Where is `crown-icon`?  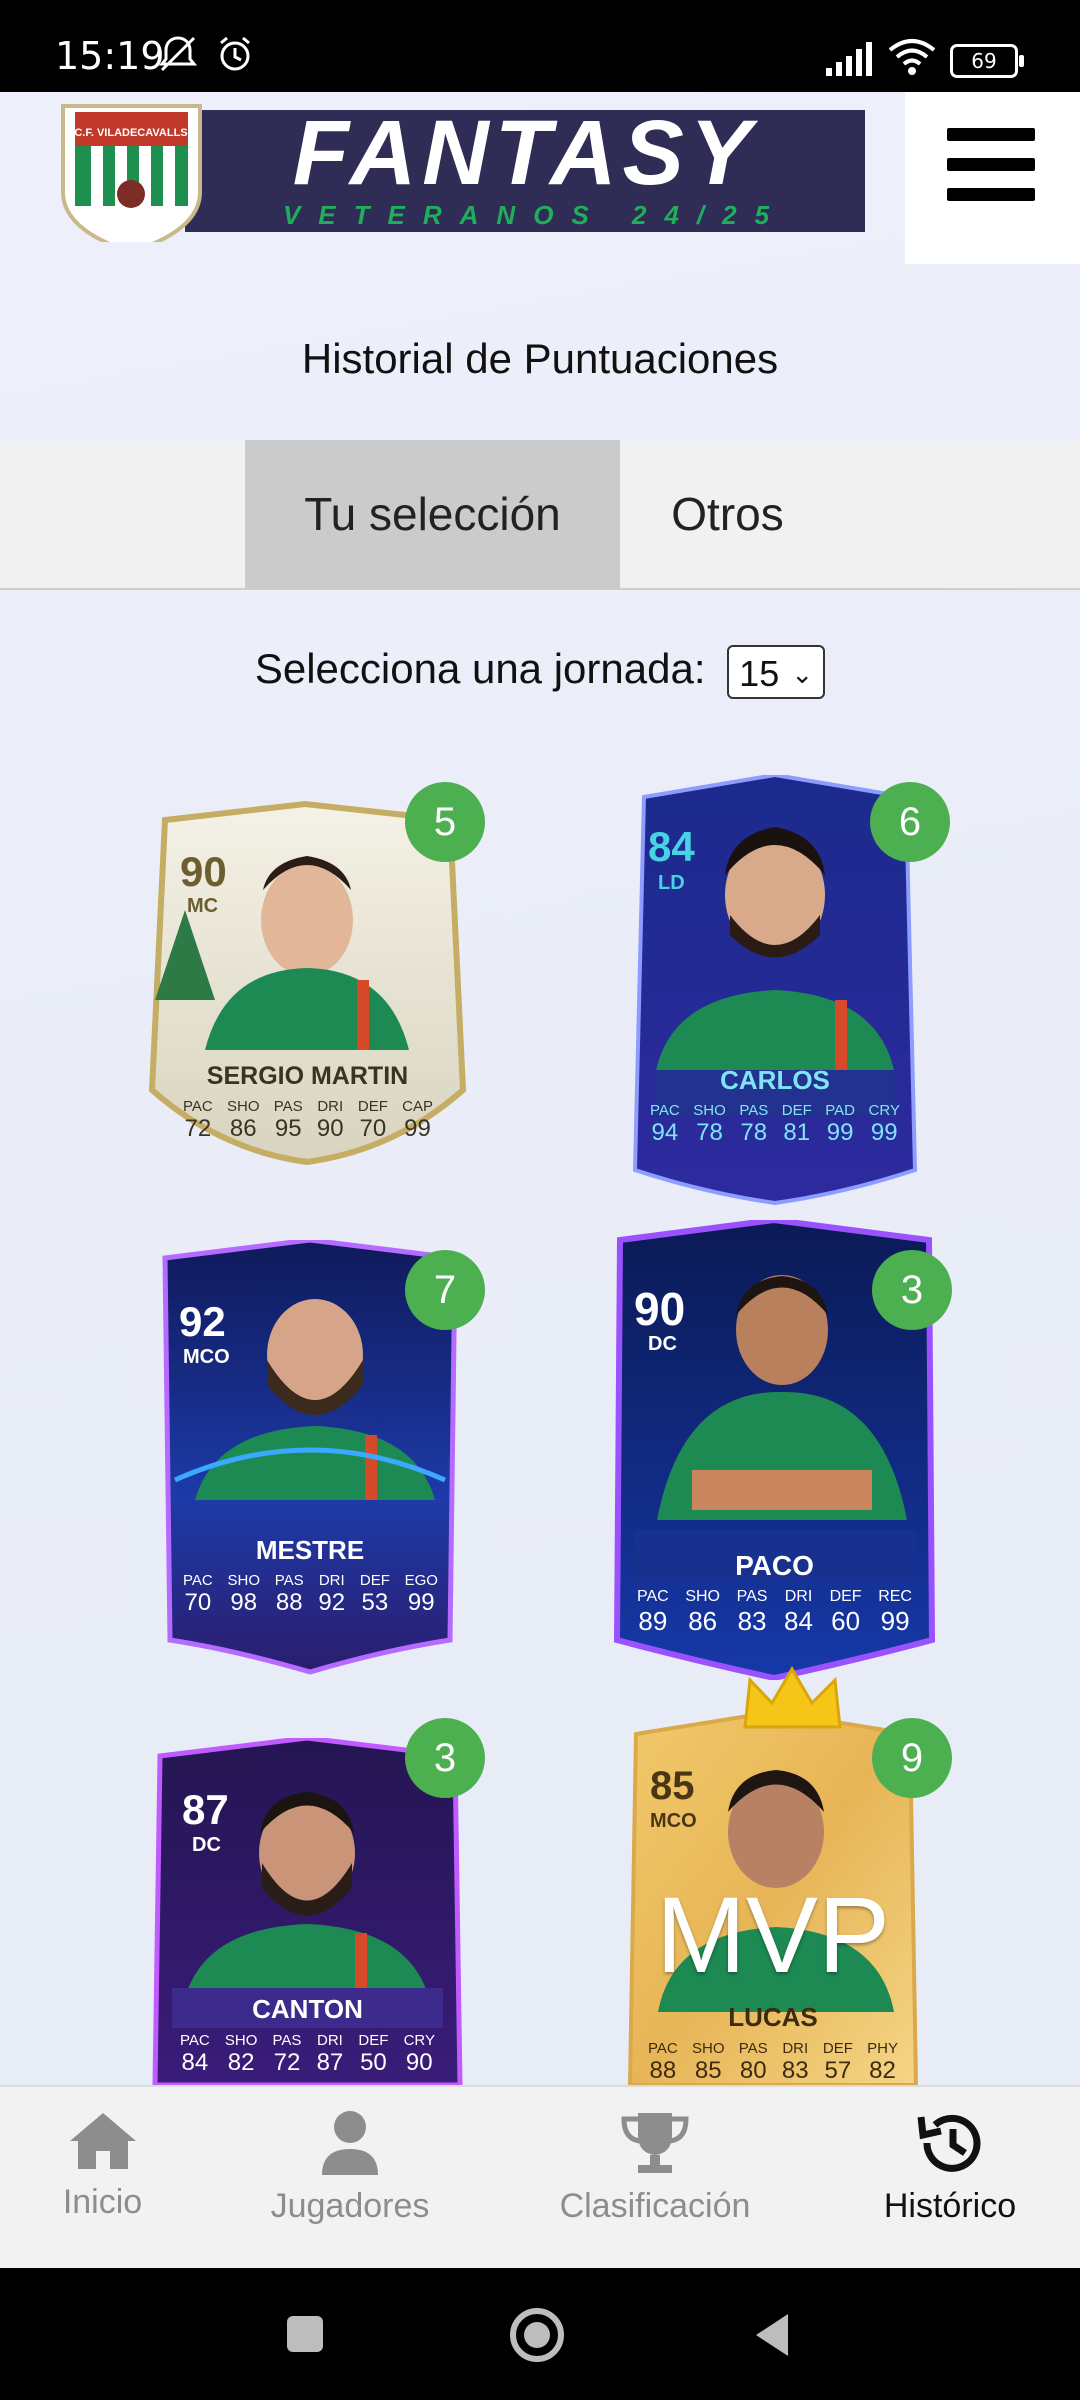
crown-icon is located at coordinates (792, 1697).